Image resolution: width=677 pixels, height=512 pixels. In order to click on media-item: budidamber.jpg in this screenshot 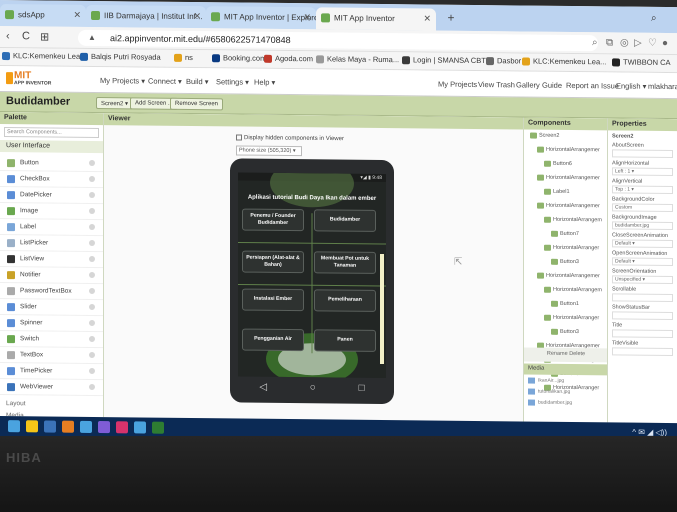, I will do `click(566, 402)`.